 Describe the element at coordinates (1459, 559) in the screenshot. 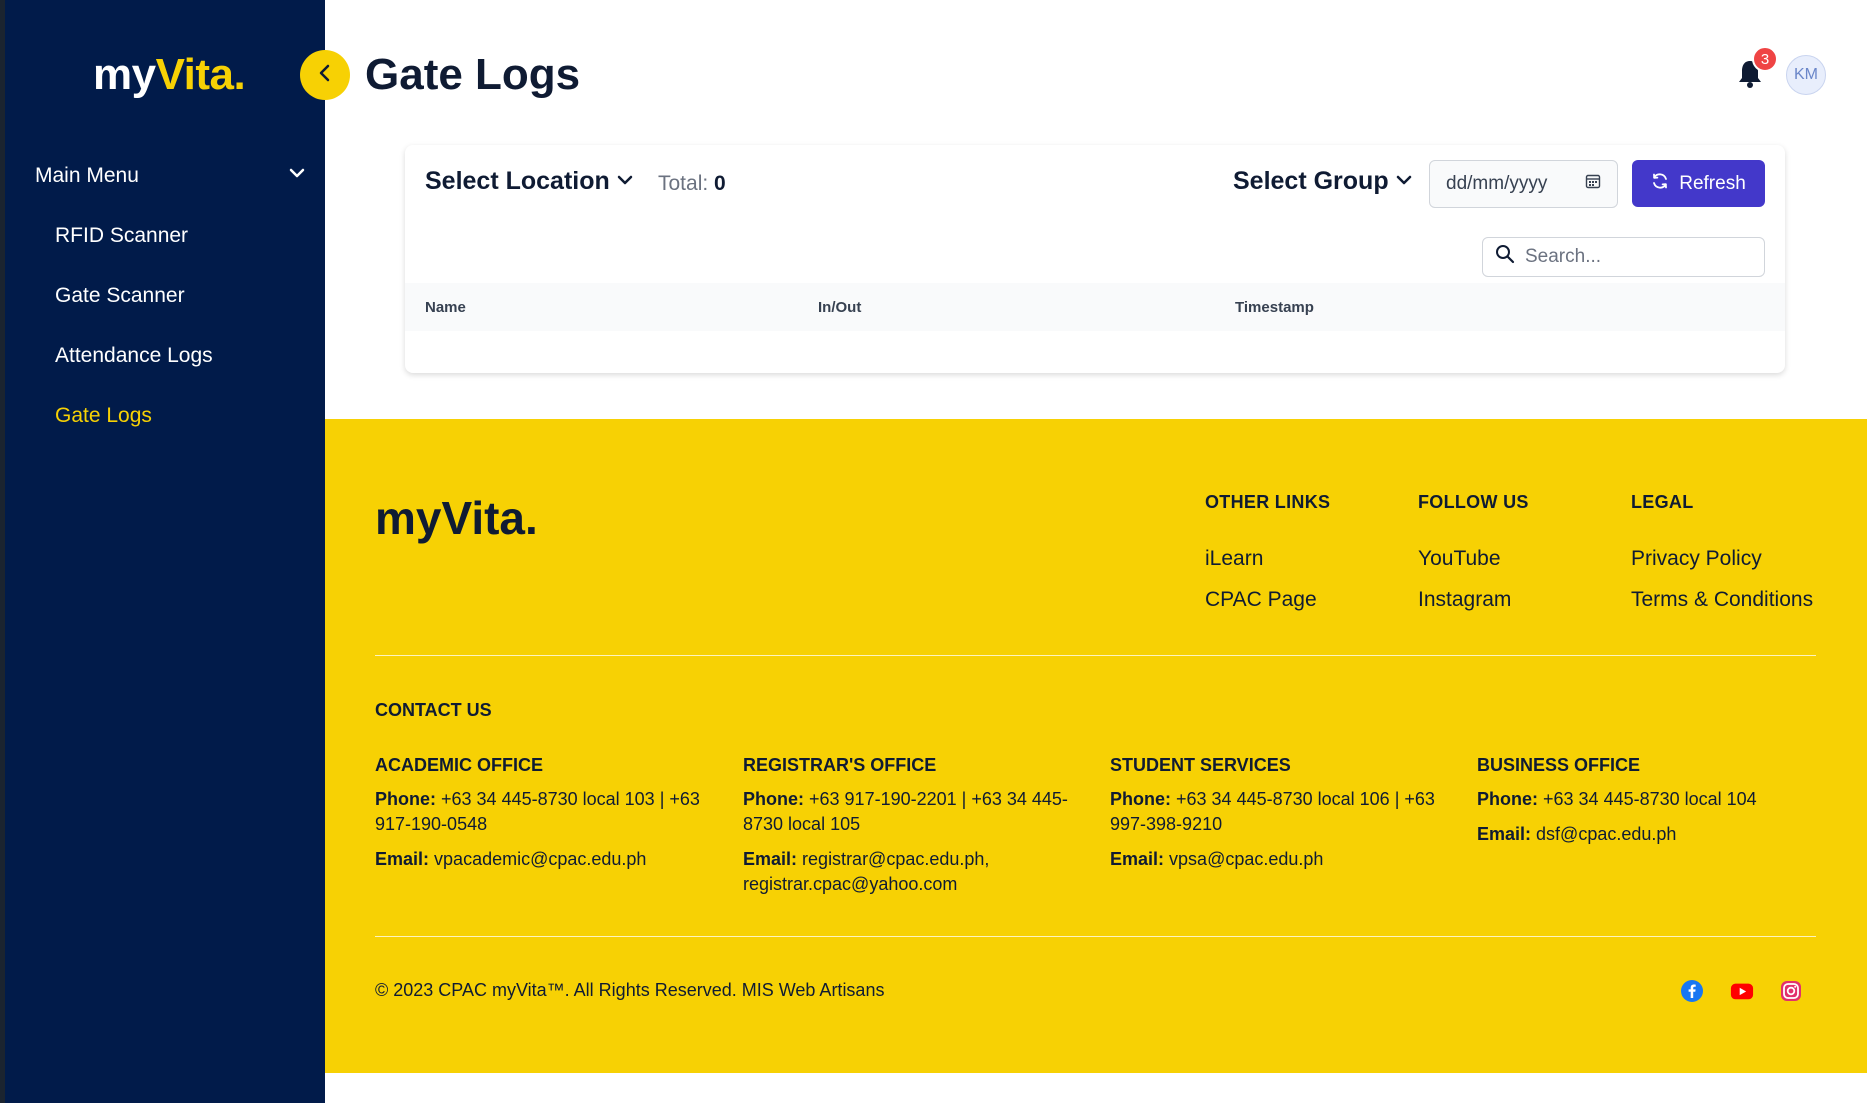

I see `footer-link-youtube: YouTube` at that location.